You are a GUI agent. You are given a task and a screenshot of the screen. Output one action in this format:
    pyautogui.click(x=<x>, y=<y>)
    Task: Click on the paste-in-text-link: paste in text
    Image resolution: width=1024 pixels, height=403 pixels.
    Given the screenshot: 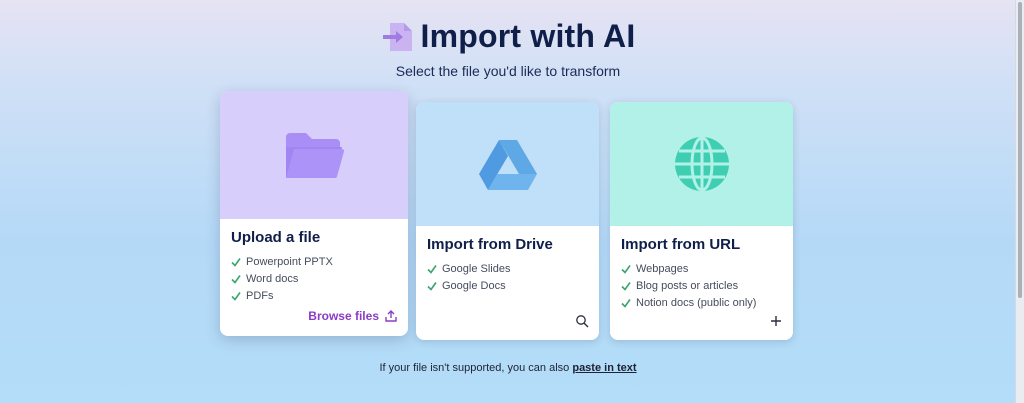 What is the action you would take?
    pyautogui.click(x=604, y=368)
    